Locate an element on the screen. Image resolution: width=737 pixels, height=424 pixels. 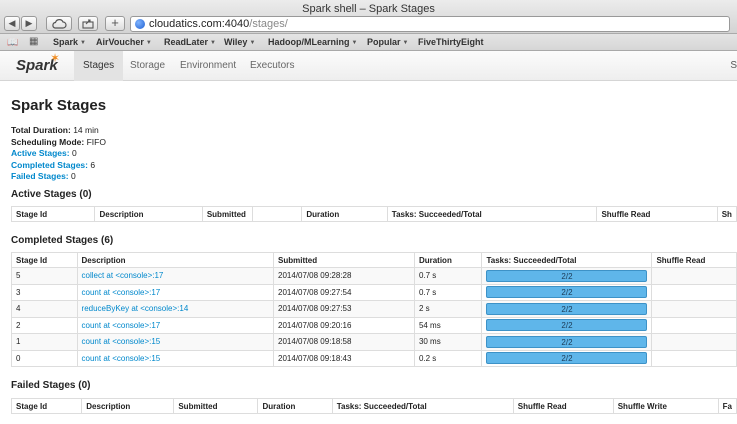
new-tab-button: + is located at coordinates (115, 23).